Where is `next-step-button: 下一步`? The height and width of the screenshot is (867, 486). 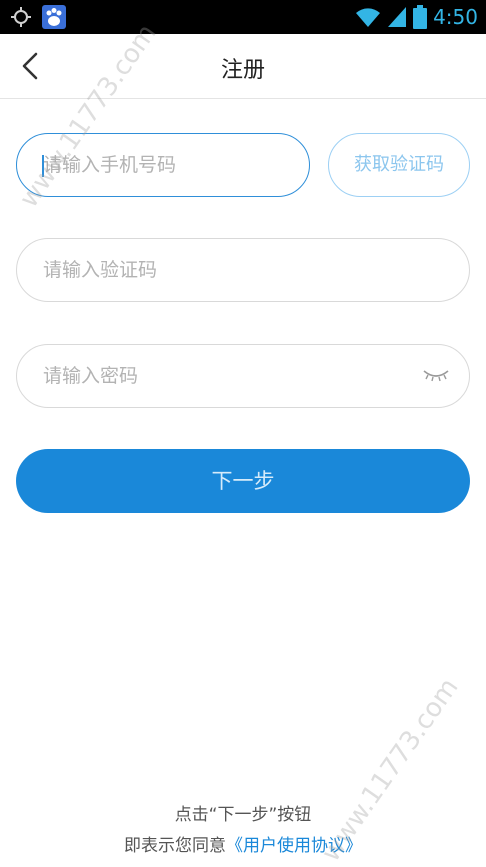 next-step-button: 下一步 is located at coordinates (243, 481).